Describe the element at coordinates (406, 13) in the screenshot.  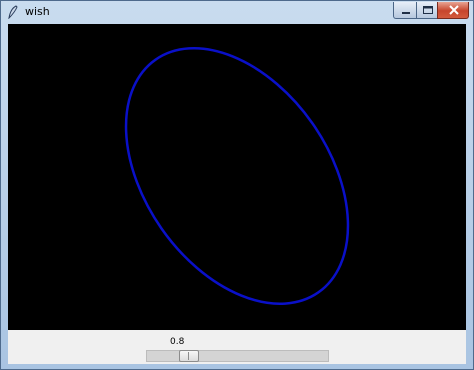
I see `minimize-icon` at that location.